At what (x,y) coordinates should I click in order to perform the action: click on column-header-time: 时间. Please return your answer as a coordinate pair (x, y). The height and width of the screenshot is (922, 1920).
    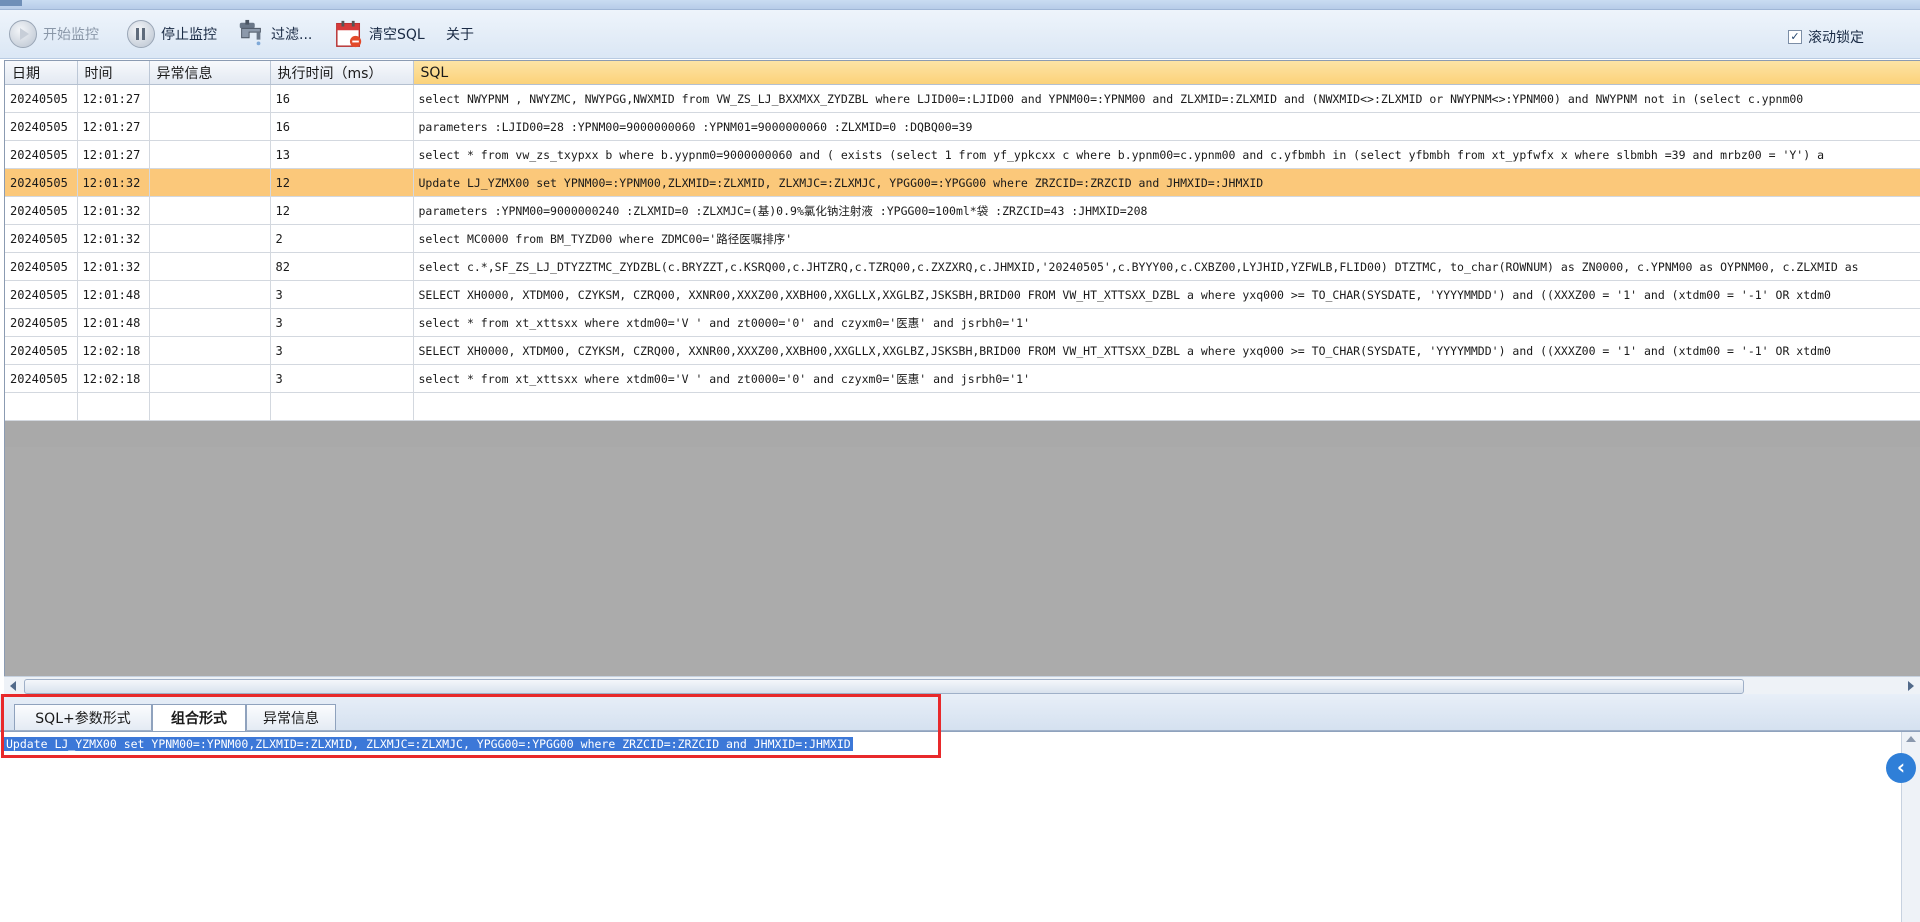
    Looking at the image, I should click on (113, 73).